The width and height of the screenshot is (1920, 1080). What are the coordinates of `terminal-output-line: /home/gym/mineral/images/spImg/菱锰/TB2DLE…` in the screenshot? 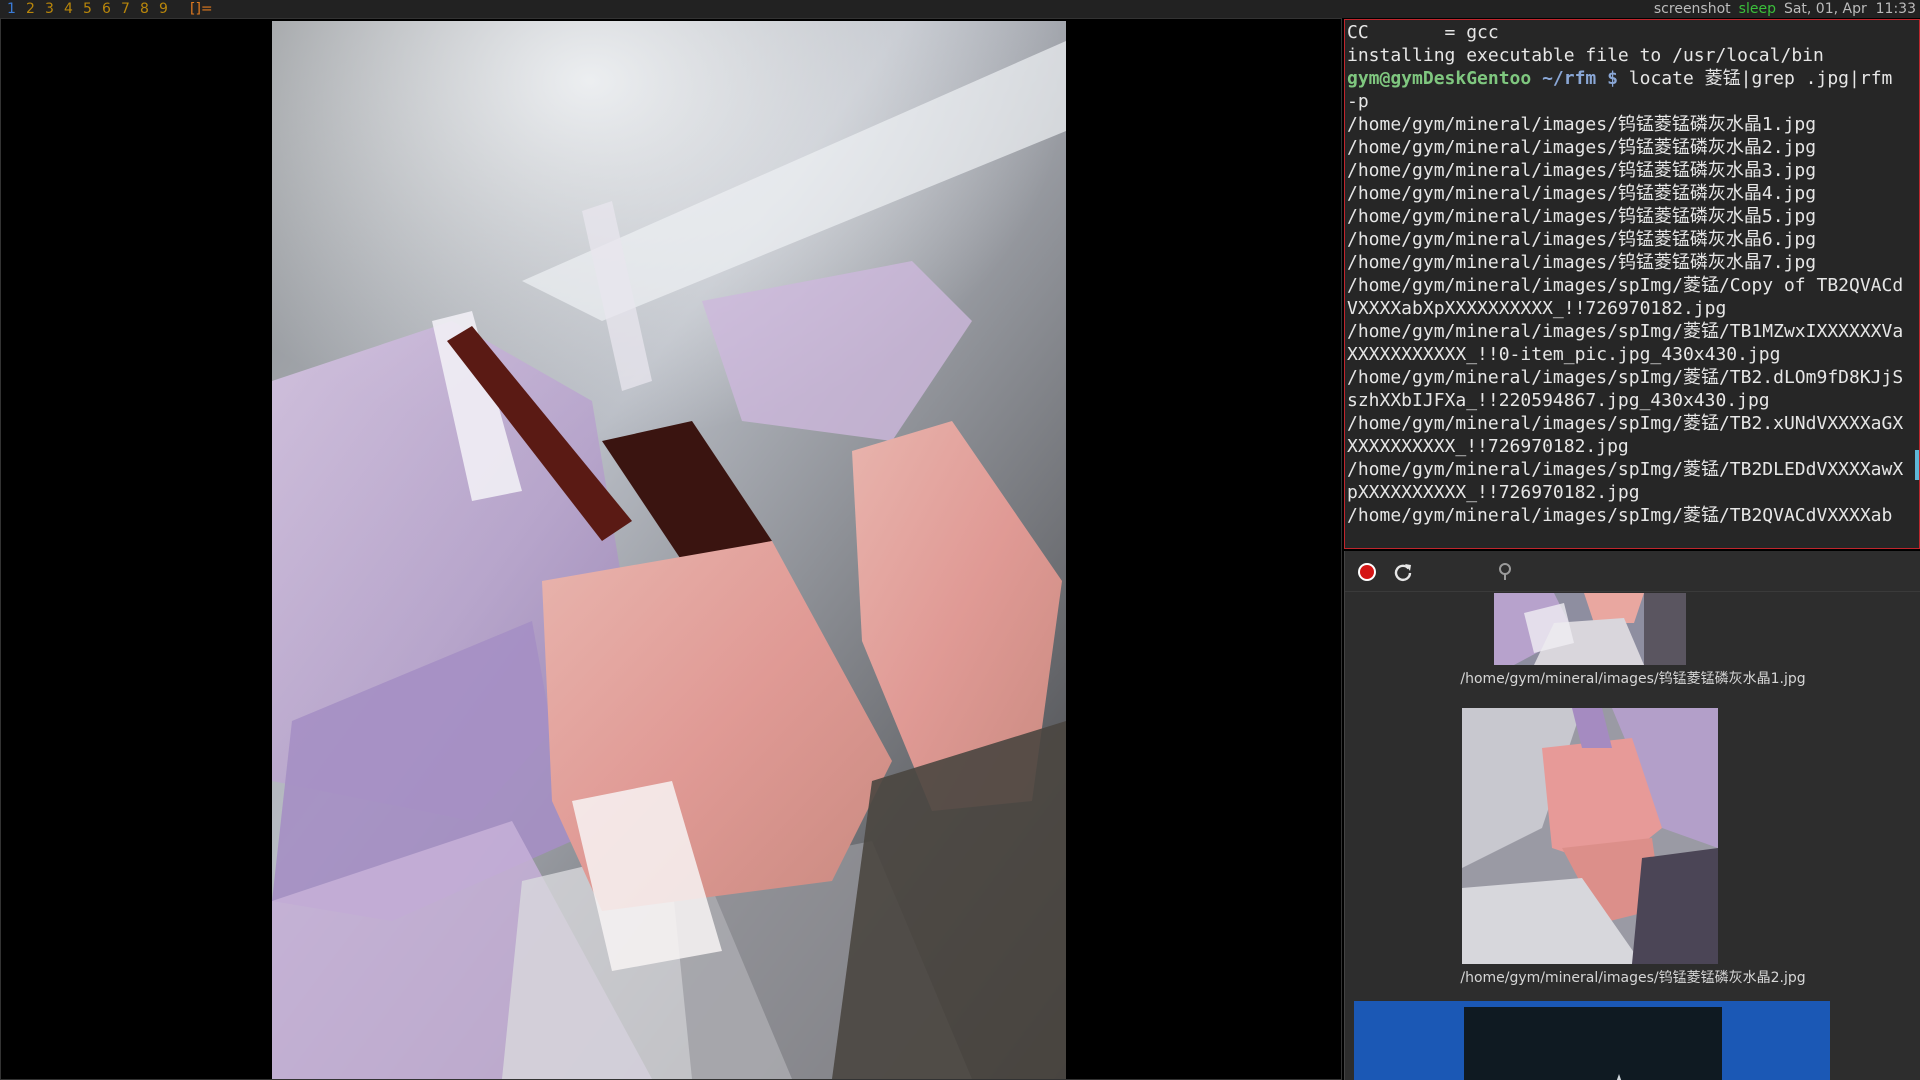 It's located at (1625, 481).